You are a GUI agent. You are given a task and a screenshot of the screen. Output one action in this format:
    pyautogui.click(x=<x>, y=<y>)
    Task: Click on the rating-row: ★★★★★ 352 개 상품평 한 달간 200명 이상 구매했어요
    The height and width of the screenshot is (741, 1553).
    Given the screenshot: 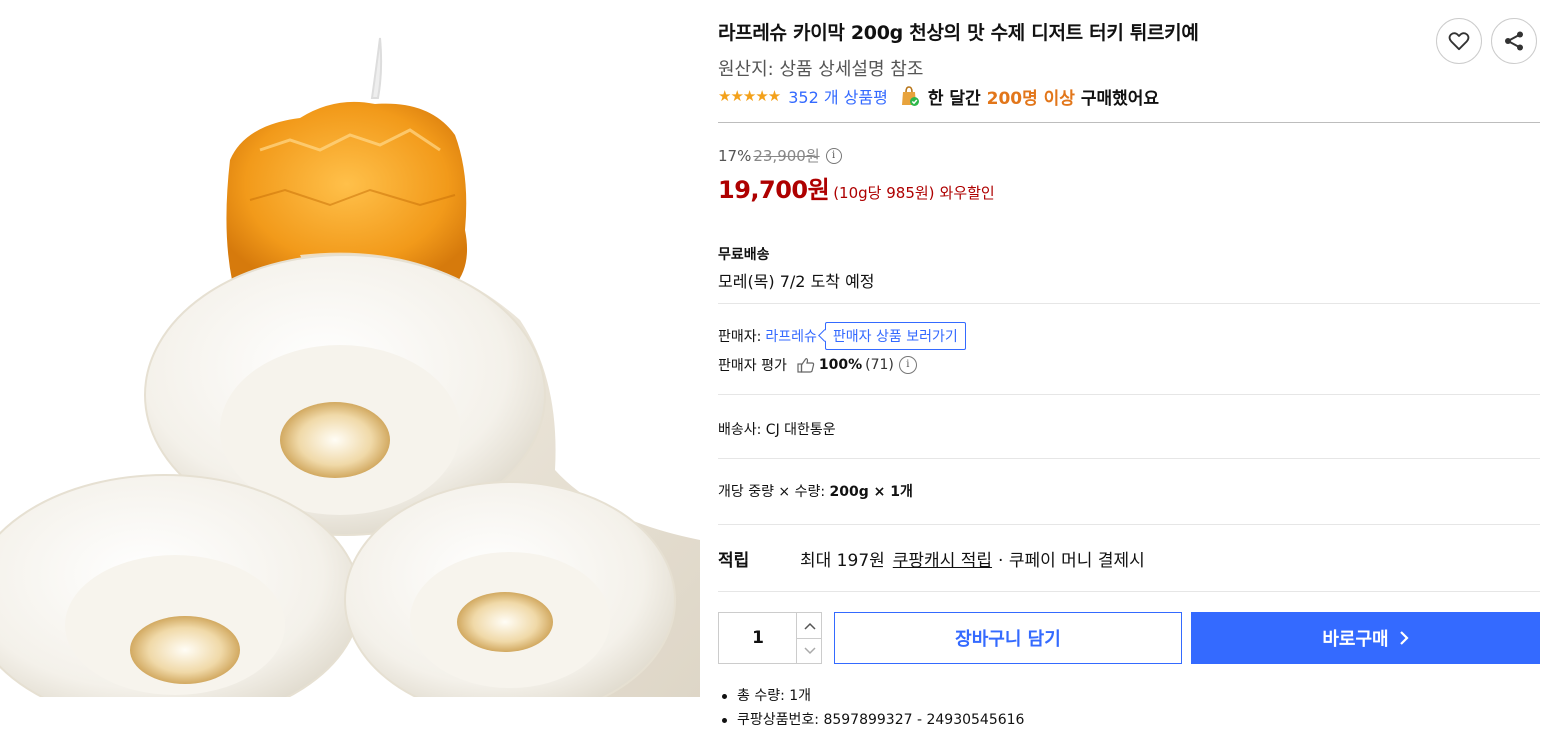 What is the action you would take?
    pyautogui.click(x=938, y=96)
    